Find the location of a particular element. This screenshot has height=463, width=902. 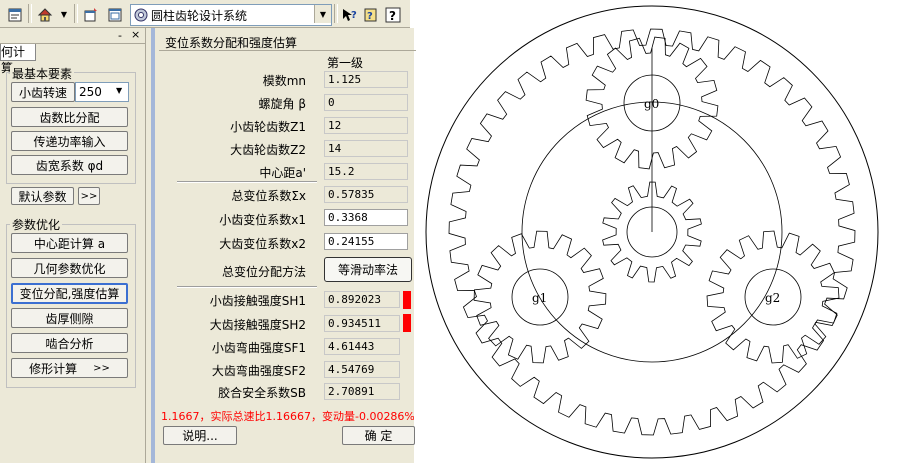

width-coef-button: 齿宽系数 φd is located at coordinates (69, 165).